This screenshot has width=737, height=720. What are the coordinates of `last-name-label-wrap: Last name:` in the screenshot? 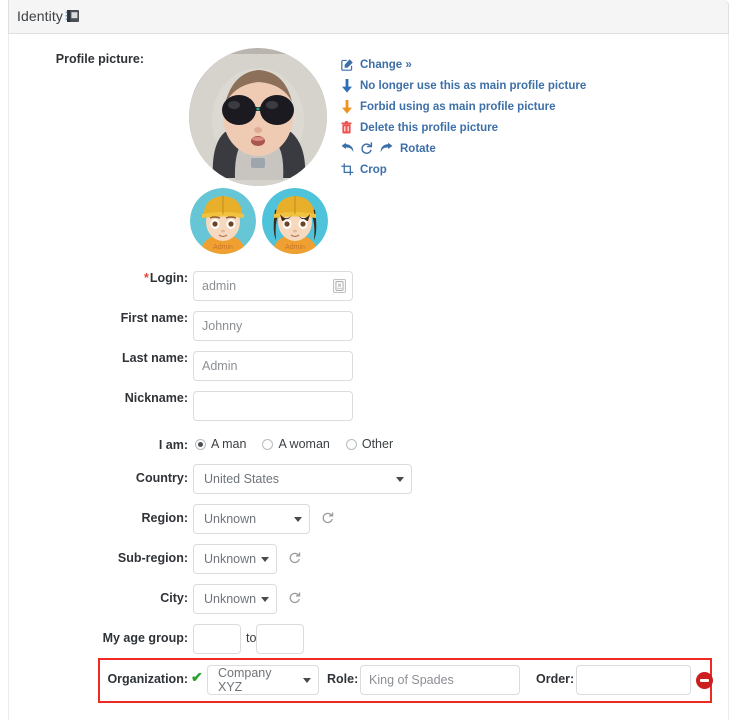 It's located at (98, 358).